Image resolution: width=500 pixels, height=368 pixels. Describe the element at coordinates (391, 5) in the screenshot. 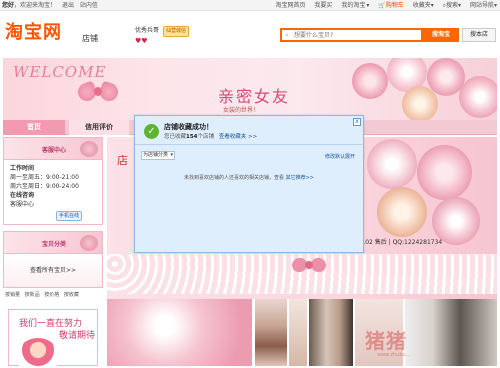

I see `cart-link: 🛒购物车` at that location.